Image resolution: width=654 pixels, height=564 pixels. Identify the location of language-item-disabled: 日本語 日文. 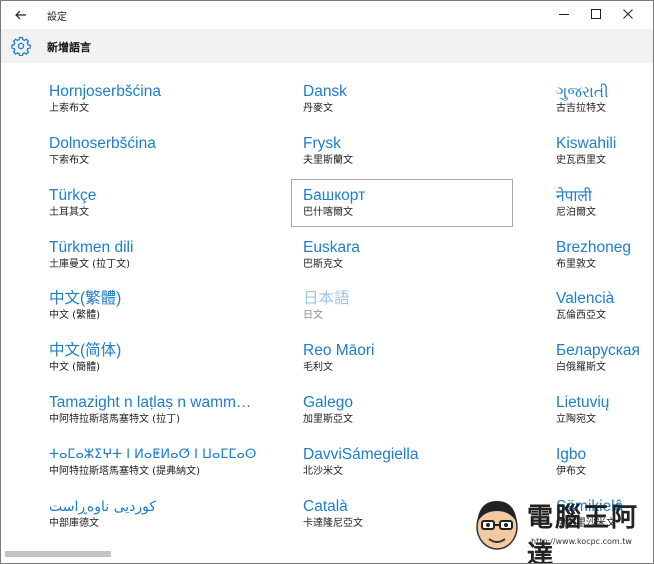
(414, 296).